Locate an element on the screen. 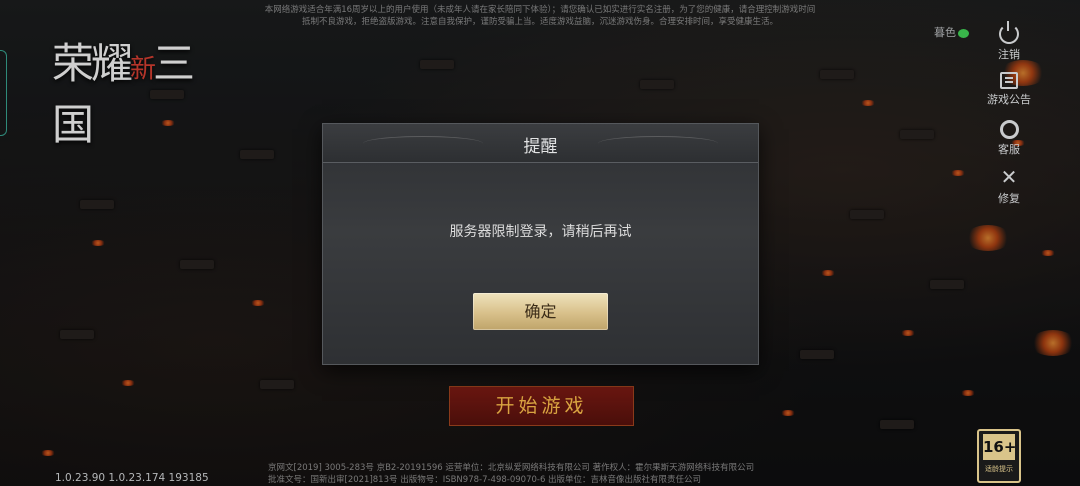  customer-service-icon is located at coordinates (1009, 129).